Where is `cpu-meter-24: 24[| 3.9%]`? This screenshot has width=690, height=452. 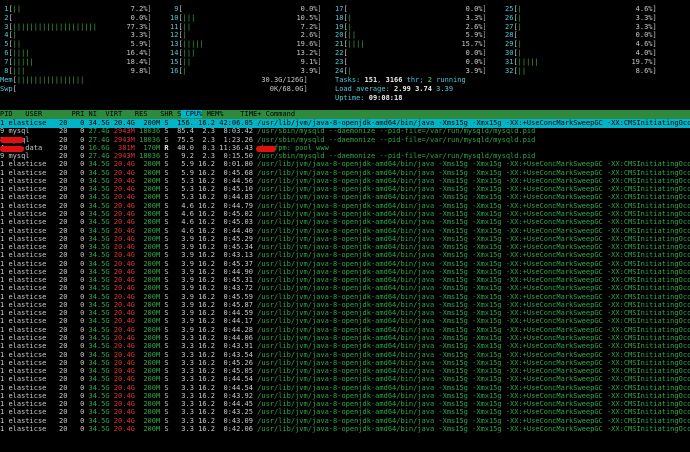
cpu-meter-24: 24[| 3.9%] is located at coordinates (410, 70).